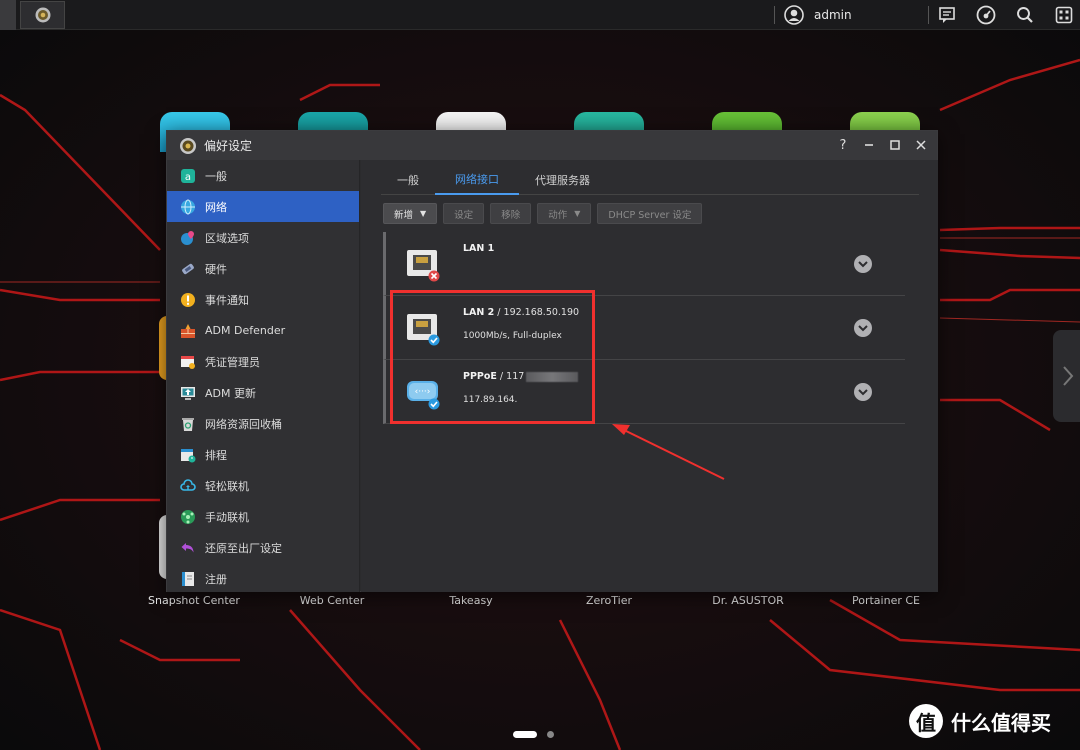  What do you see at coordinates (187, 454) in the screenshot?
I see `schedule-icon` at bounding box center [187, 454].